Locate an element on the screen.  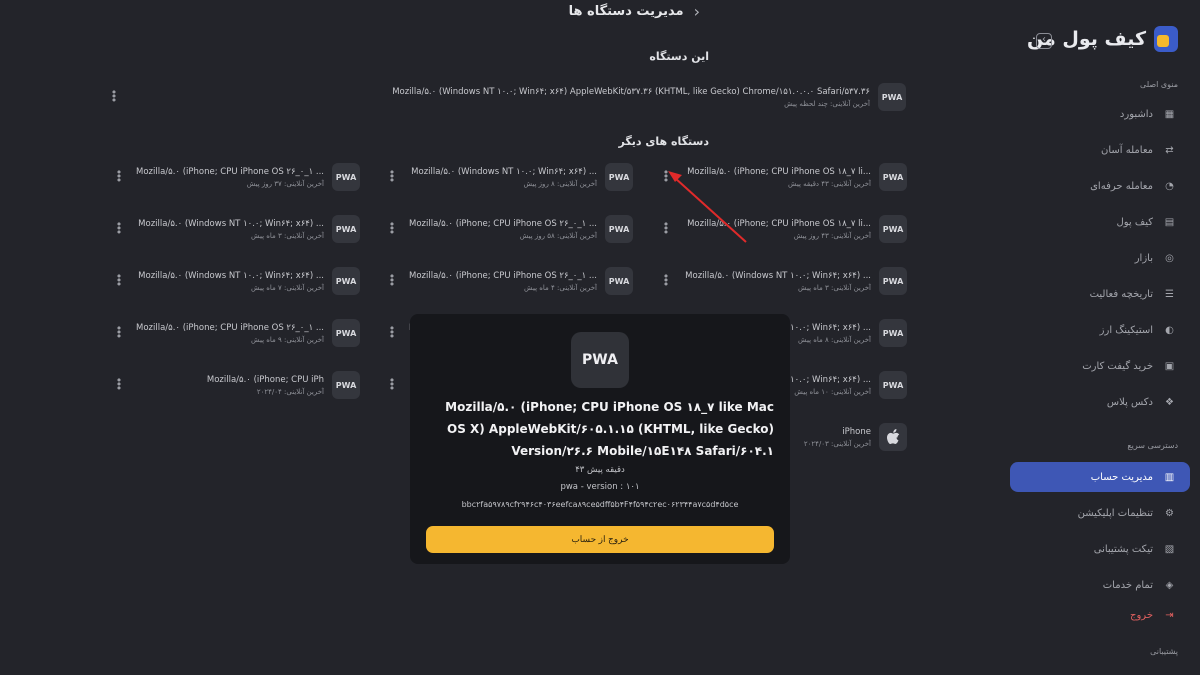
sidebar-item-settings: ⚙ تنظیمات اپلیکیشن is located at coordinates (1100, 513).